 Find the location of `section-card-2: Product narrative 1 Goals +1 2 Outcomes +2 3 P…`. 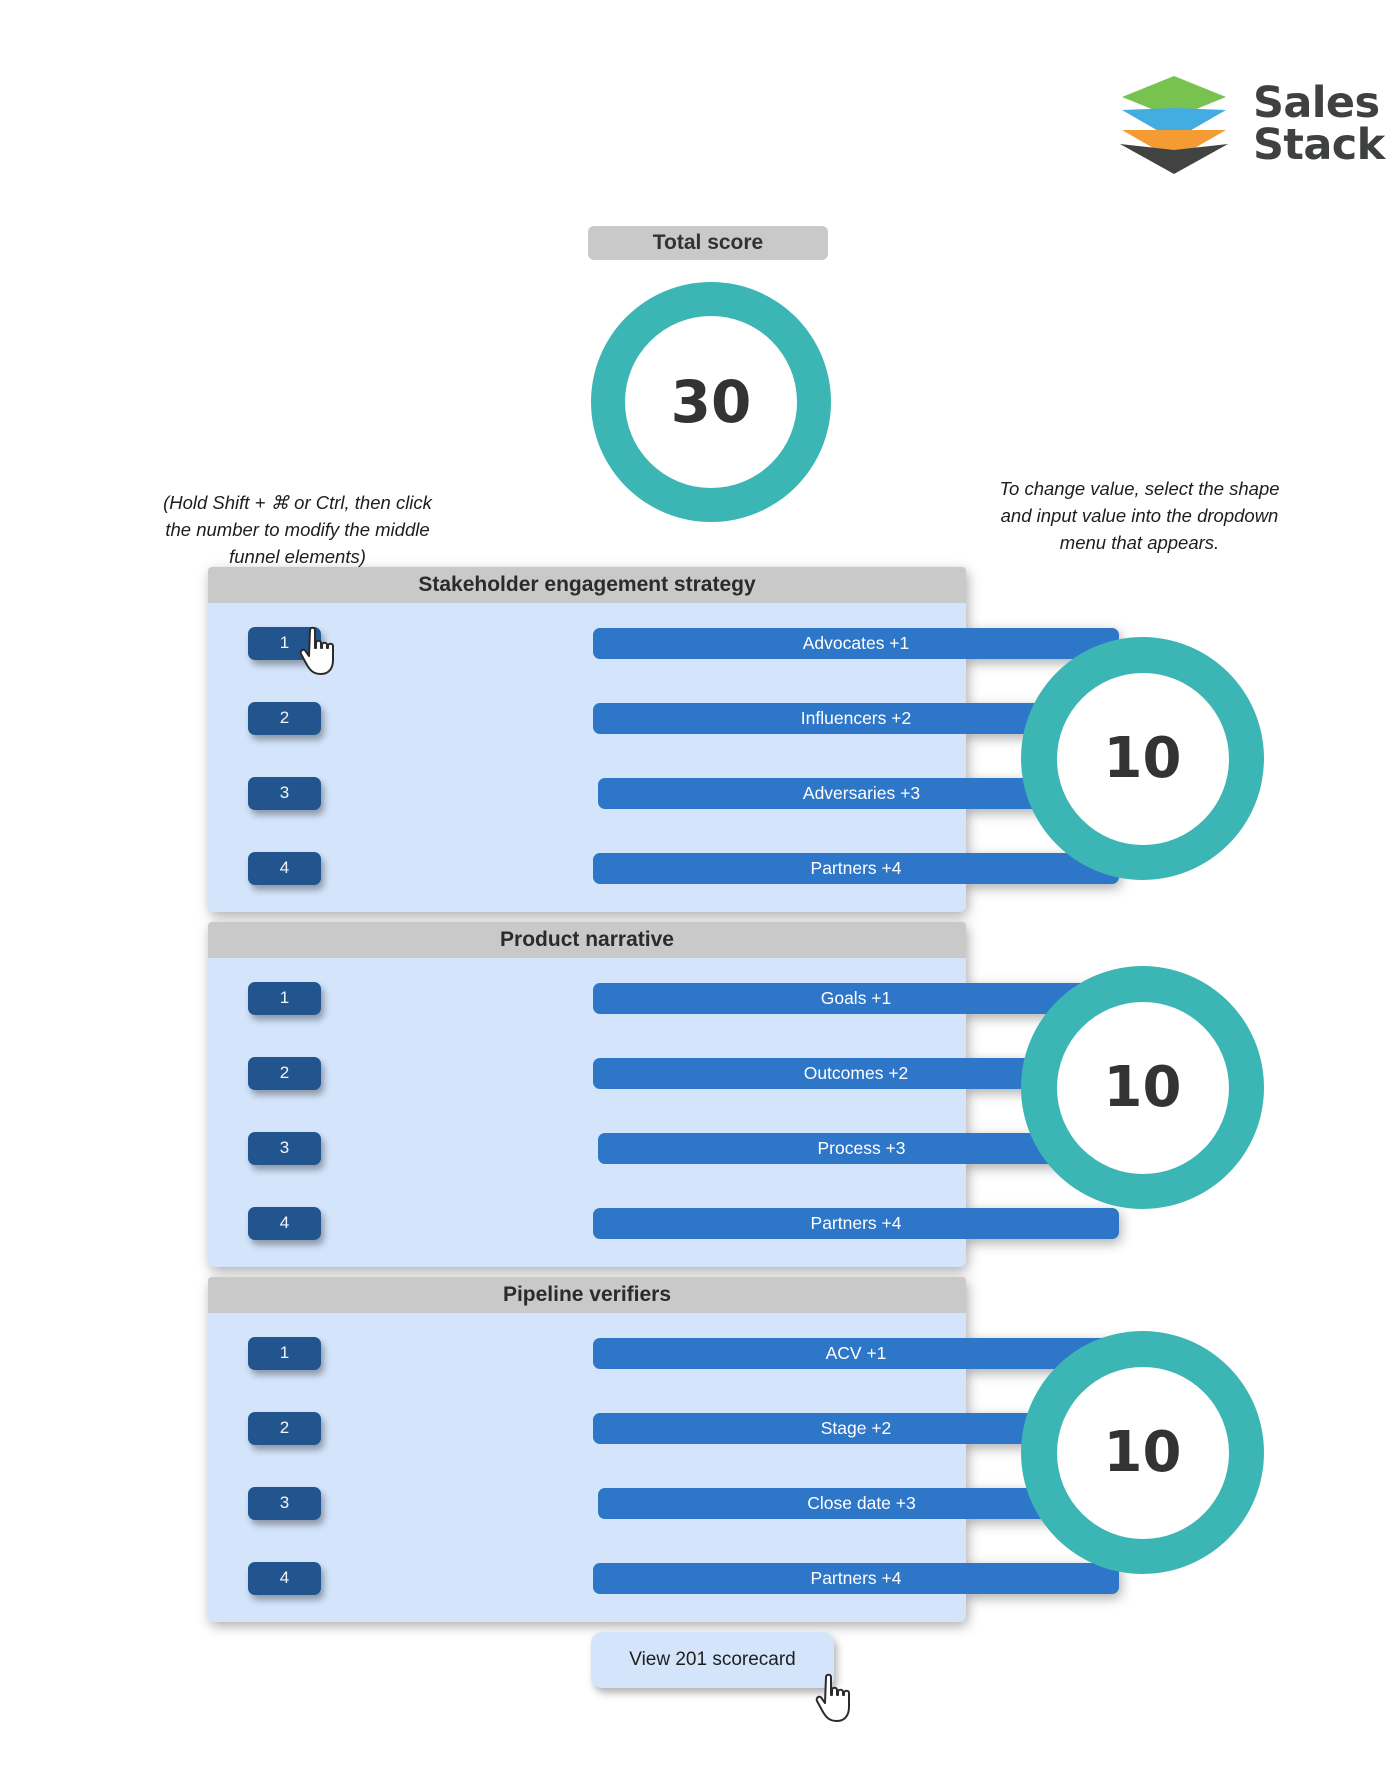

section-card-2: Product narrative 1 Goals +1 2 Outcomes +2 3 P… is located at coordinates (666, 1094).